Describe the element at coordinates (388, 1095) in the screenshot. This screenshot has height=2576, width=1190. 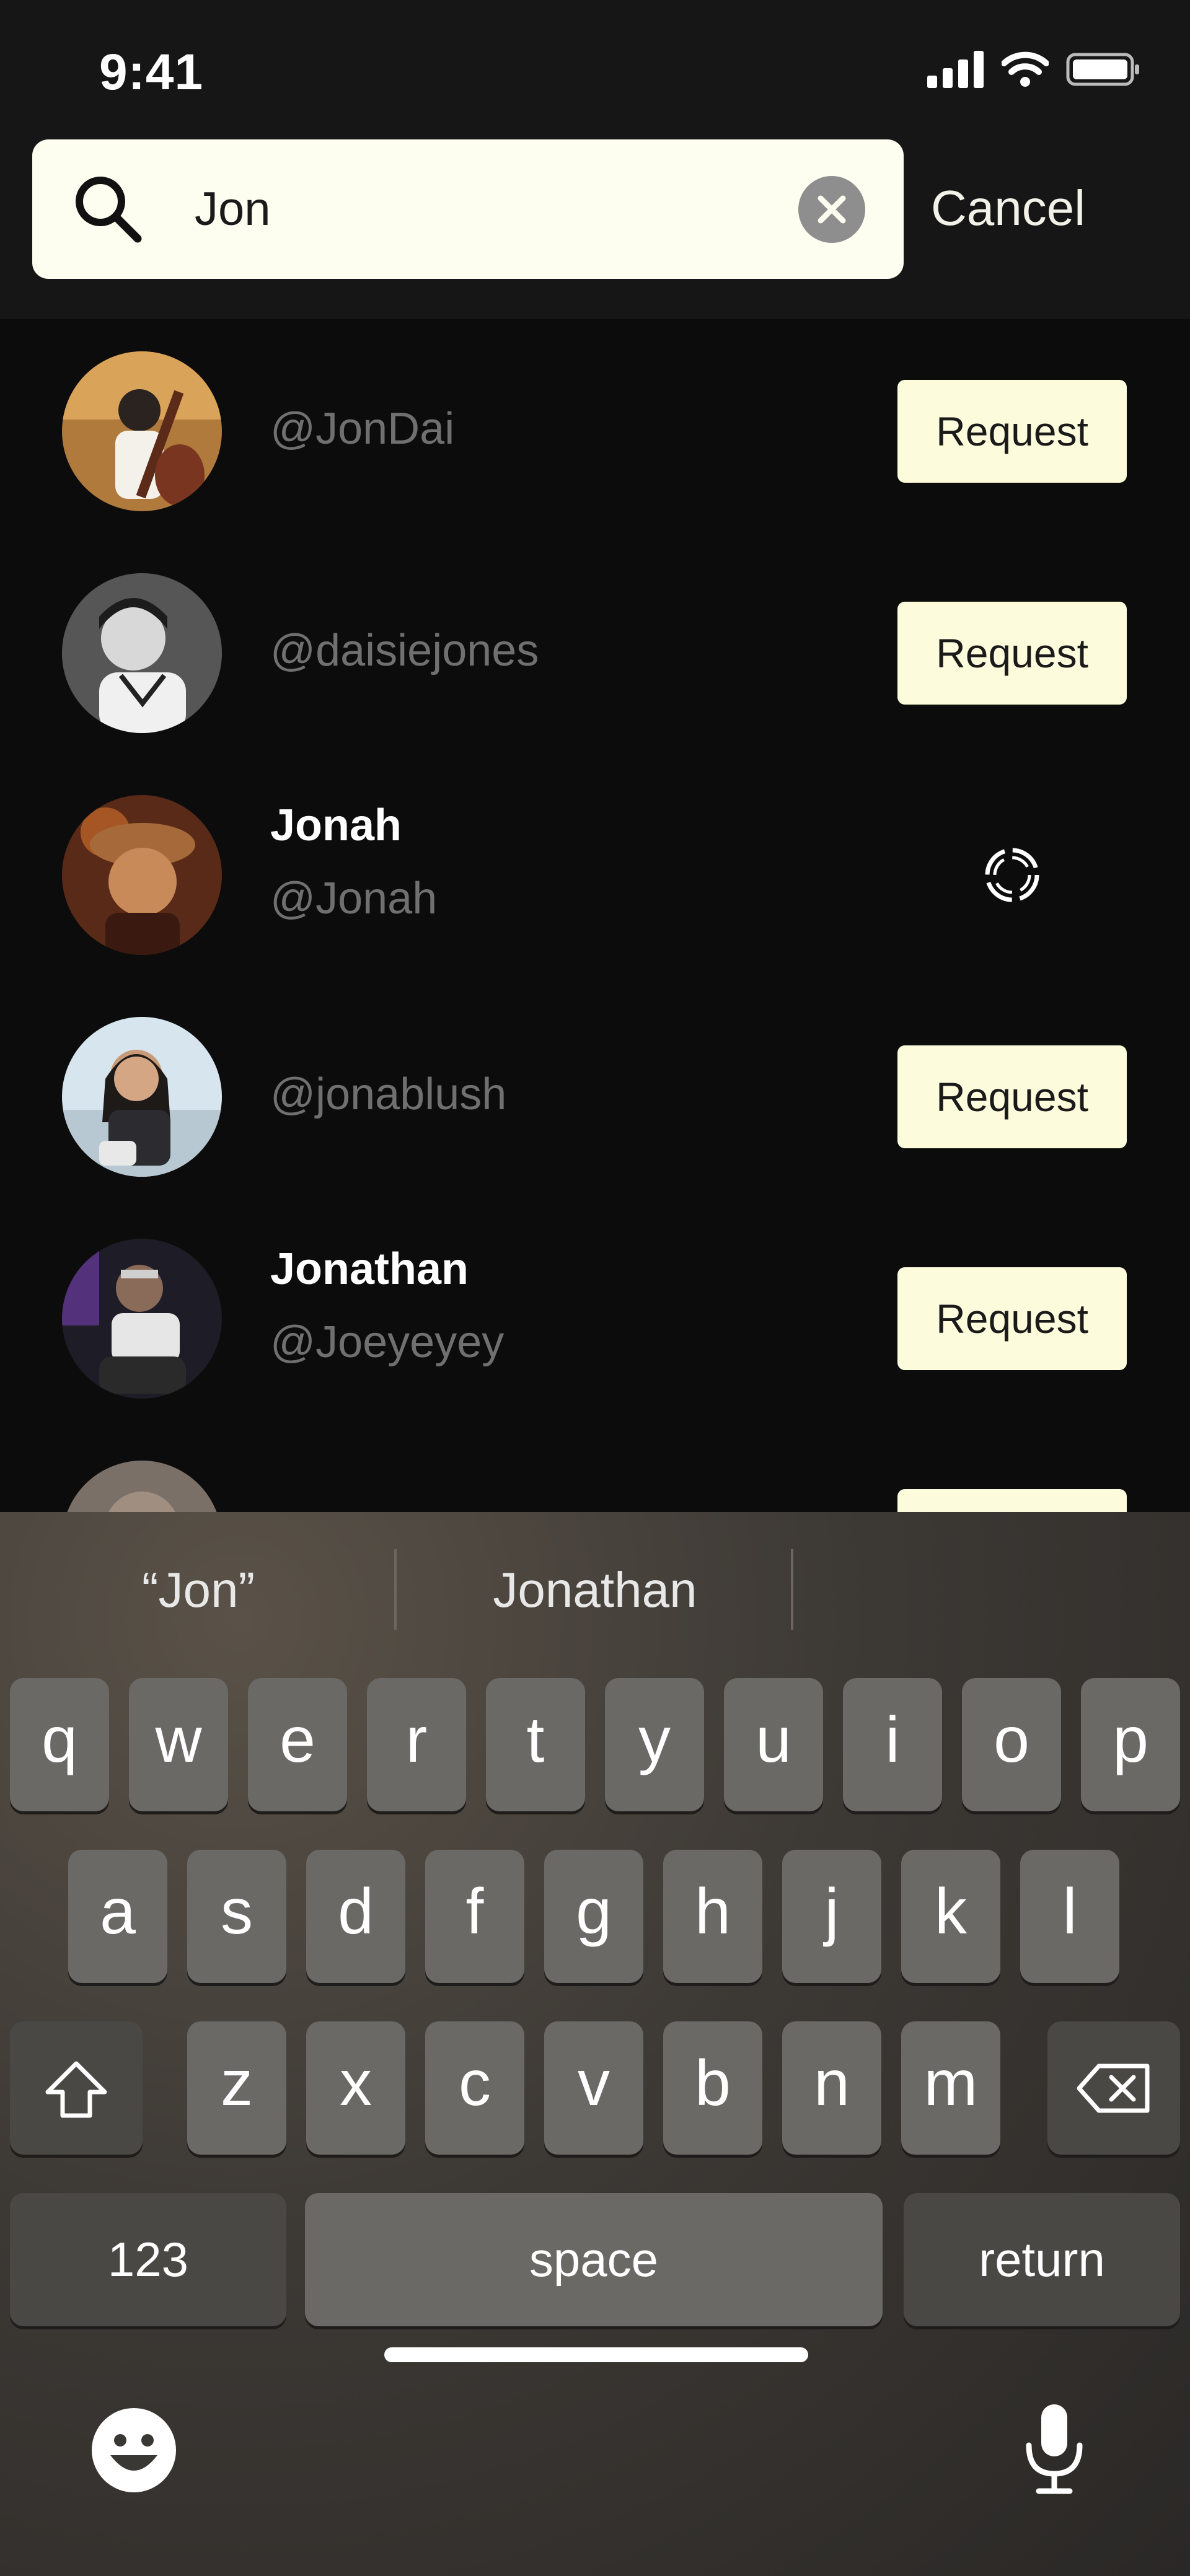
I see `user-handle: @jonablush` at that location.